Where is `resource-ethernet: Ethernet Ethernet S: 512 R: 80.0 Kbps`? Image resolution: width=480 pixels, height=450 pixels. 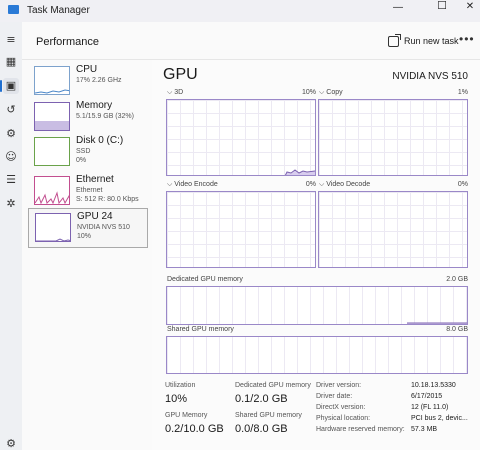 resource-ethernet: Ethernet Ethernet S: 512 R: 80.0 Kbps is located at coordinates (87, 191).